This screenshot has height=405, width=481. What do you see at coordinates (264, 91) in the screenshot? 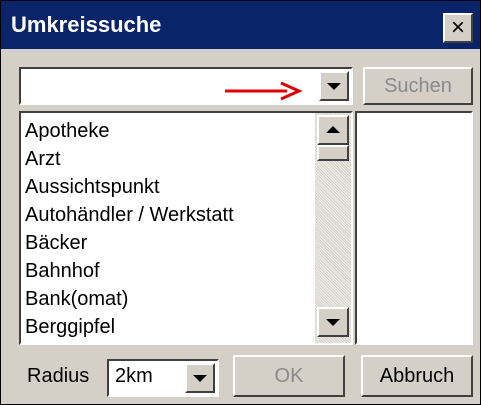
I see `annotation-arrow-icon` at bounding box center [264, 91].